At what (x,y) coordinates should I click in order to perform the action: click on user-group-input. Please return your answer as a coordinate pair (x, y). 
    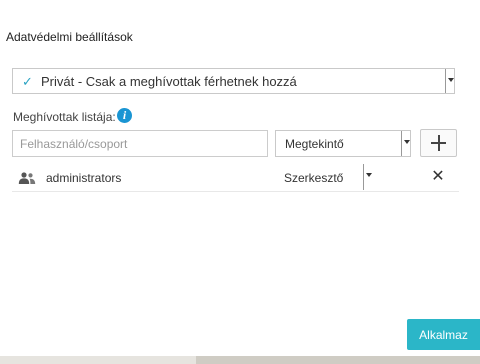
    Looking at the image, I should click on (140, 143).